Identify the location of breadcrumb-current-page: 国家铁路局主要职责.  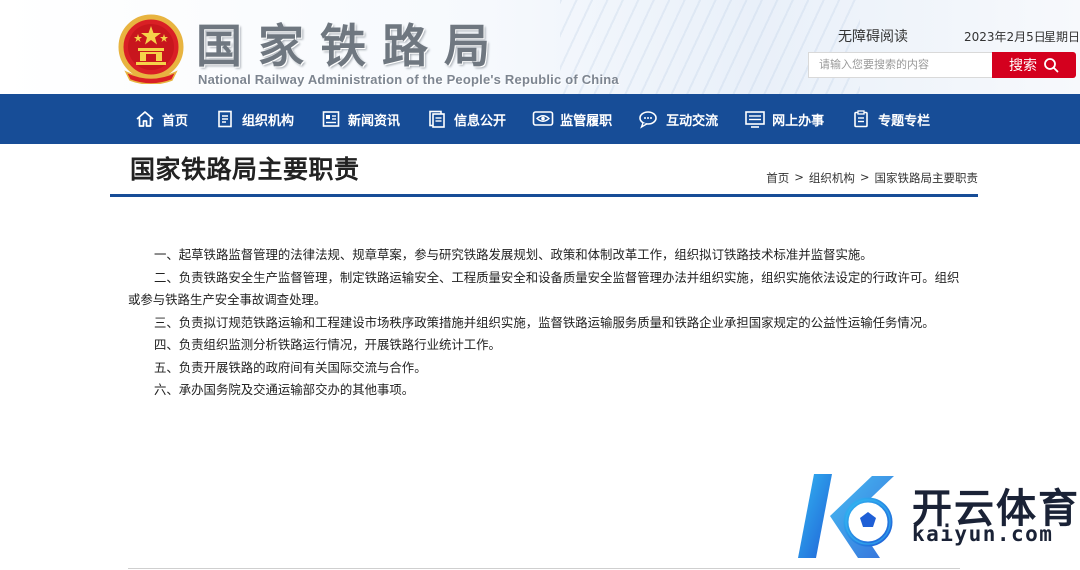
(927, 178).